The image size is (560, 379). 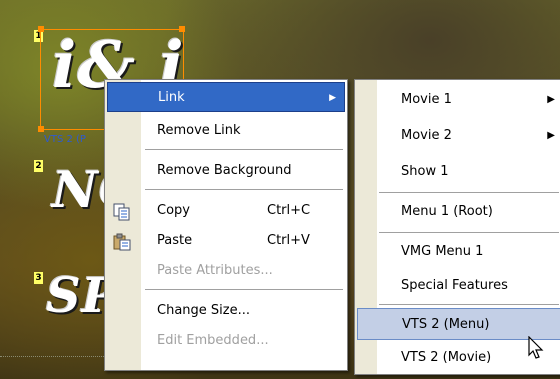 I want to click on submenu-item-label: VTS 2 (Menu), so click(x=446, y=324).